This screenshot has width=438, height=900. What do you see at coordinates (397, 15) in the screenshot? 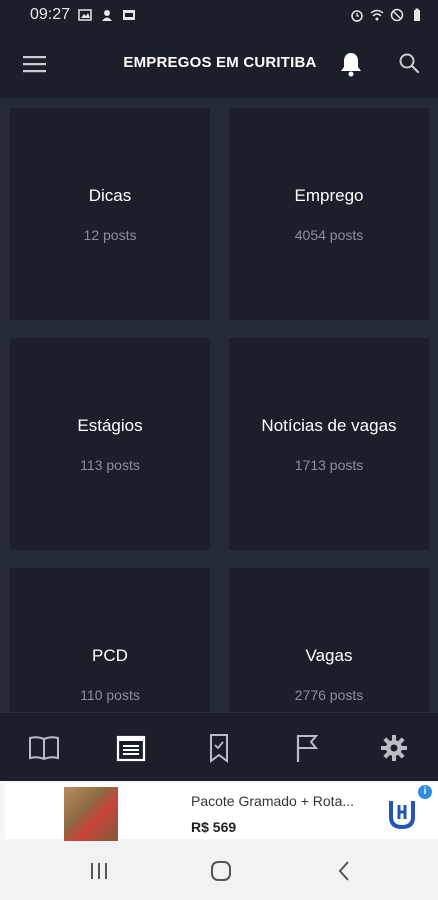
I see `do-not-disturb-icon` at bounding box center [397, 15].